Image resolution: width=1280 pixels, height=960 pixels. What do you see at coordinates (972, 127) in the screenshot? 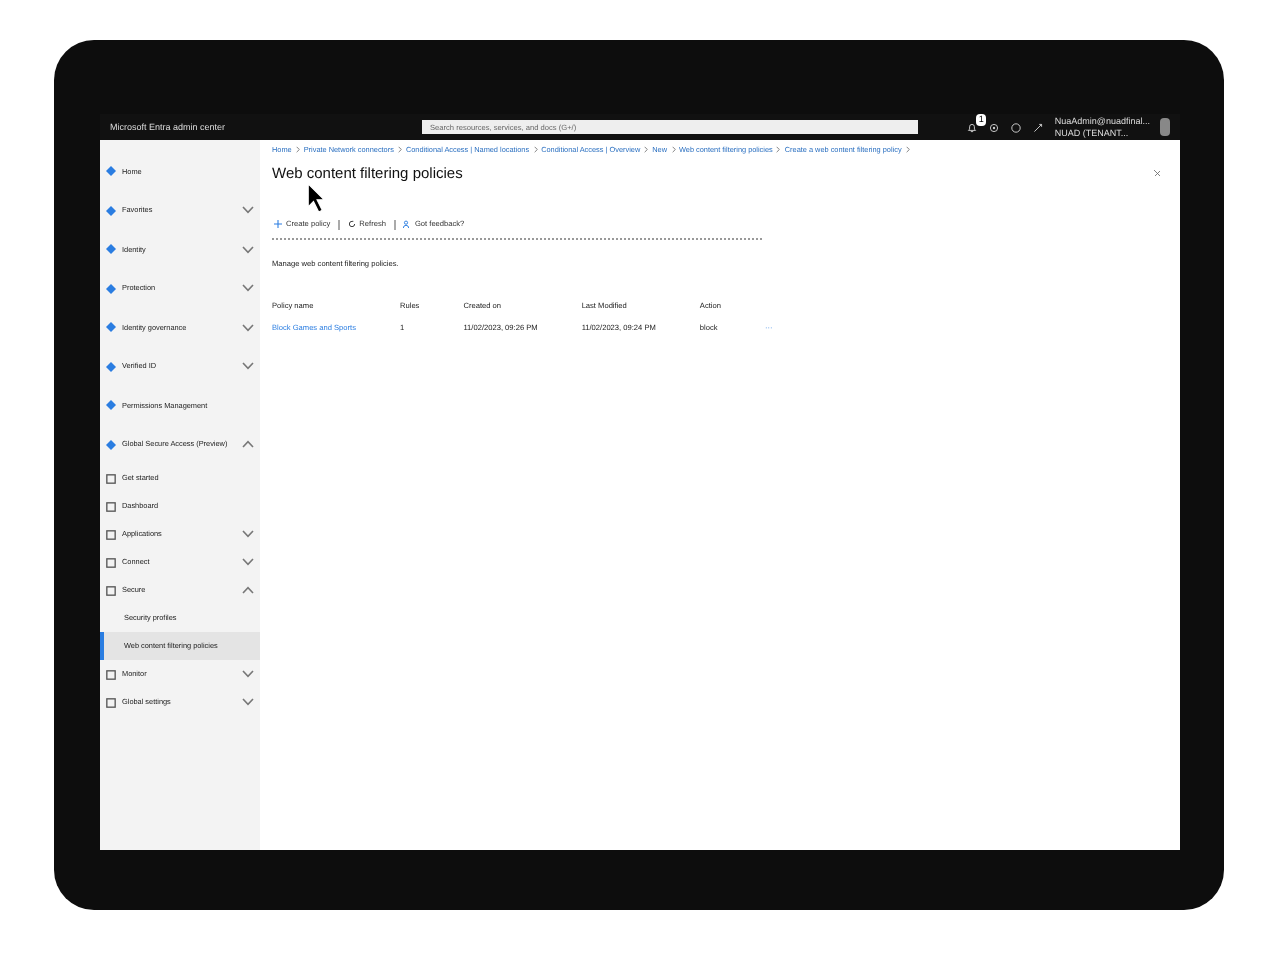
I see `bell-icon` at bounding box center [972, 127].